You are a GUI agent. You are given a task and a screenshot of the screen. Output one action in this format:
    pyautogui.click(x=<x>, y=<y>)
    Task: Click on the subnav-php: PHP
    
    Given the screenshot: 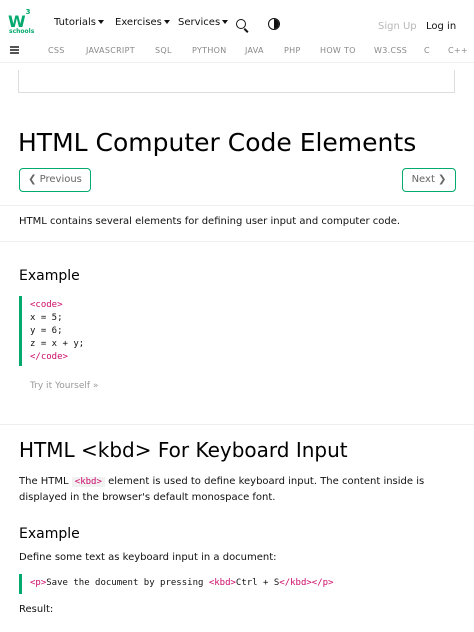 What is the action you would take?
    pyautogui.click(x=292, y=50)
    